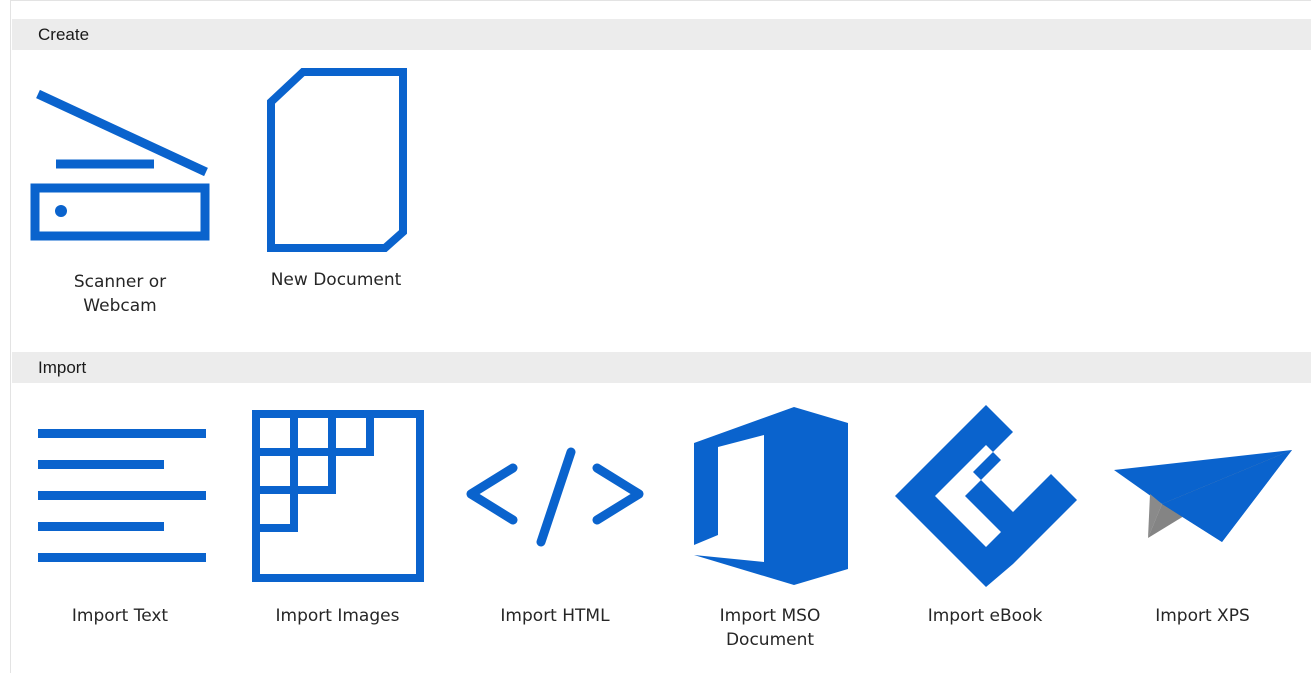  Describe the element at coordinates (660, 0) in the screenshot. I see `top-divider` at that location.